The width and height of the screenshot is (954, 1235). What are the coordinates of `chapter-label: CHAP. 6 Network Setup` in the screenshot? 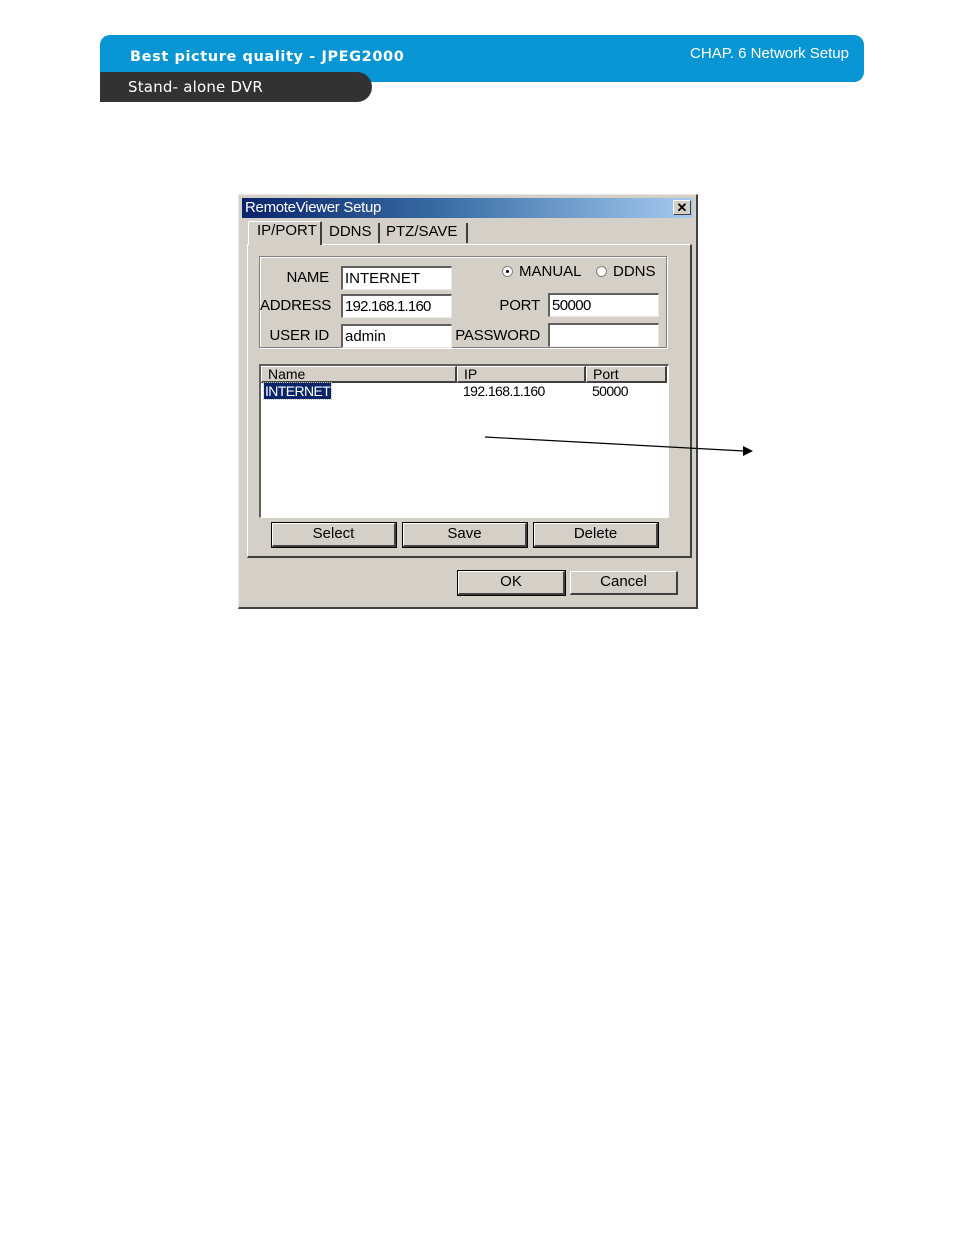 It's located at (769, 53).